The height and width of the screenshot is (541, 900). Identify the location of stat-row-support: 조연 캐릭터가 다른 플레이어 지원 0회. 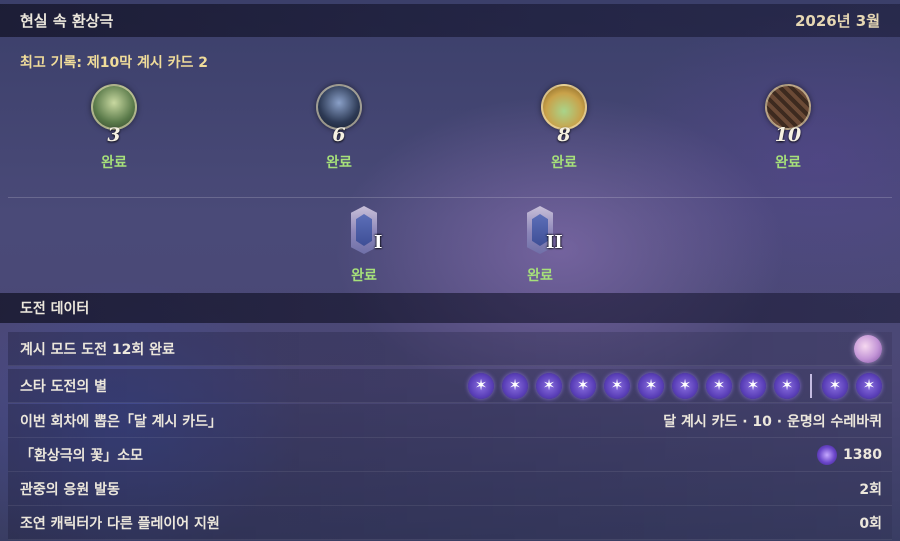
(450, 523).